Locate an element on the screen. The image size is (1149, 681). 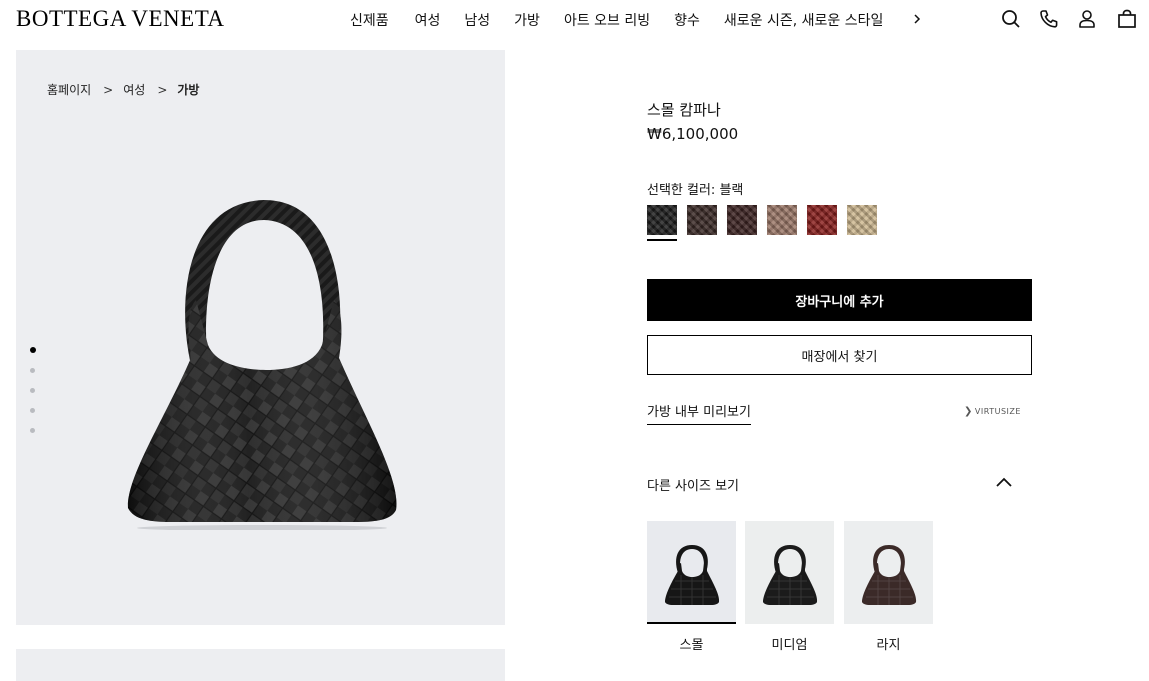
breadcrumb-bags: 가방 is located at coordinates (188, 89).